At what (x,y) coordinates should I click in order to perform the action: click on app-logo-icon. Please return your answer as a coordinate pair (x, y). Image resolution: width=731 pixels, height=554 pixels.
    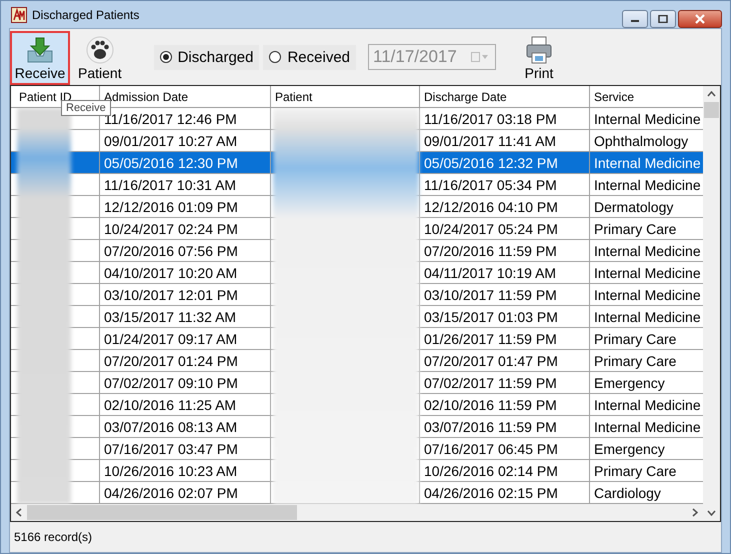
    Looking at the image, I should click on (19, 14).